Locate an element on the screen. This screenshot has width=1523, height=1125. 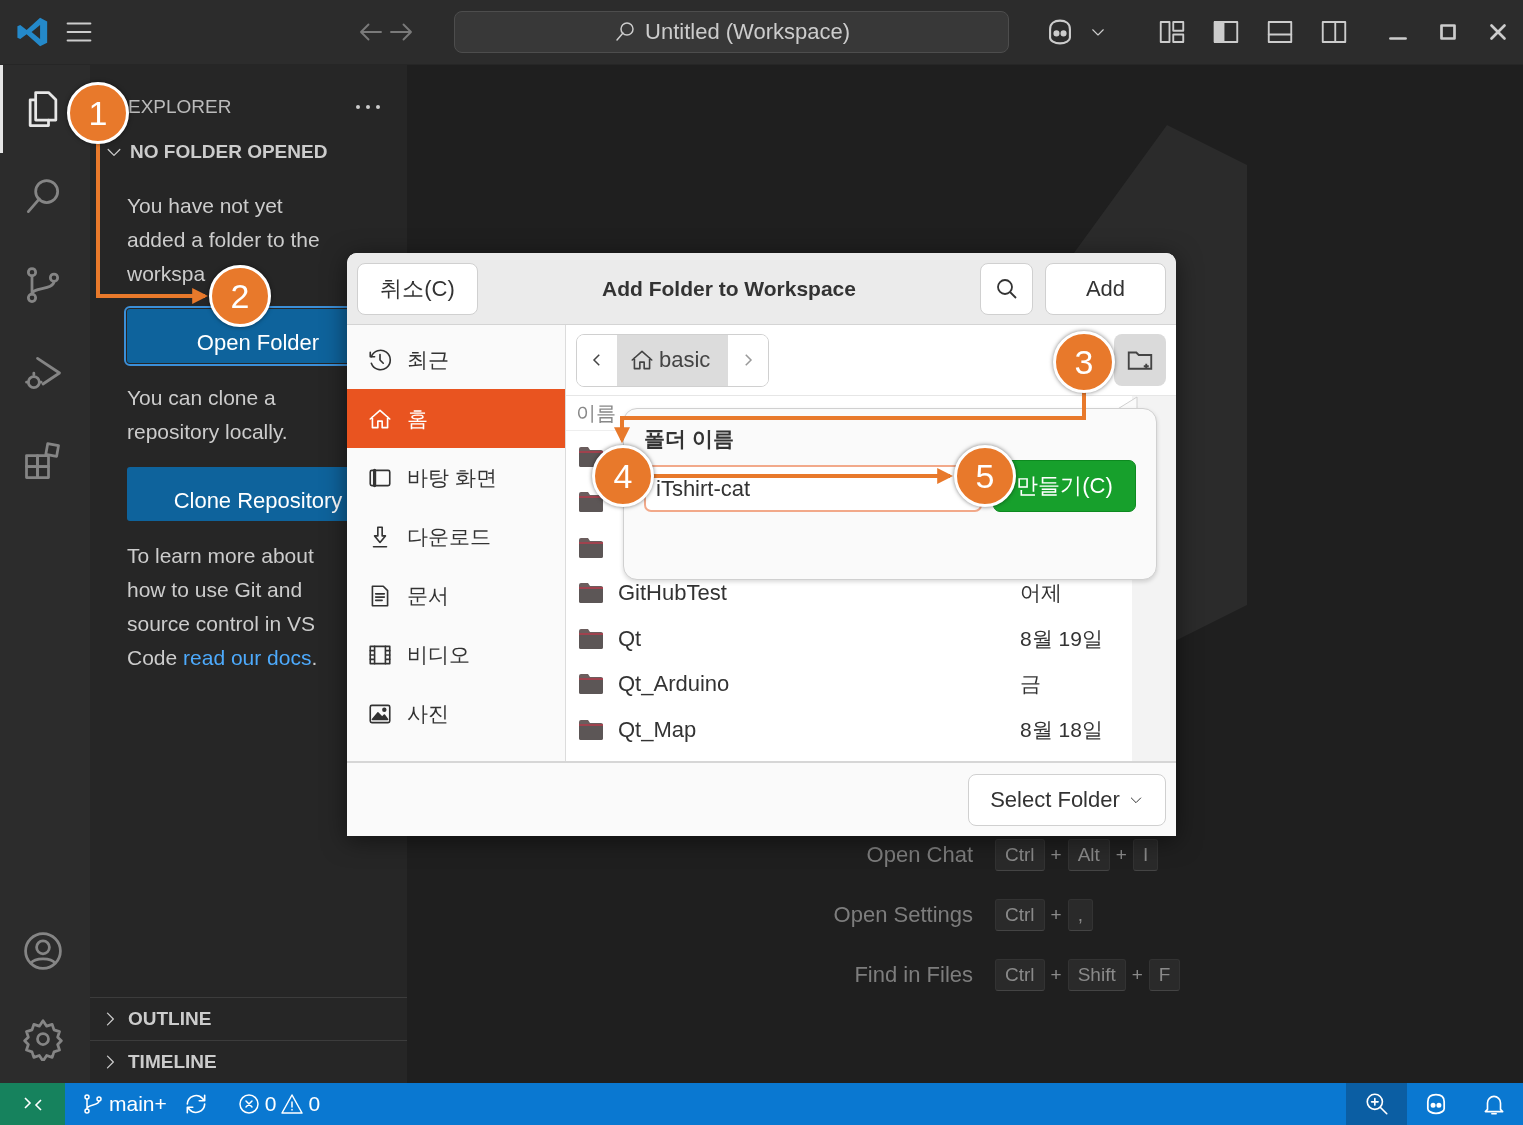
sidebar-title: EXPLORER is located at coordinates (180, 107).